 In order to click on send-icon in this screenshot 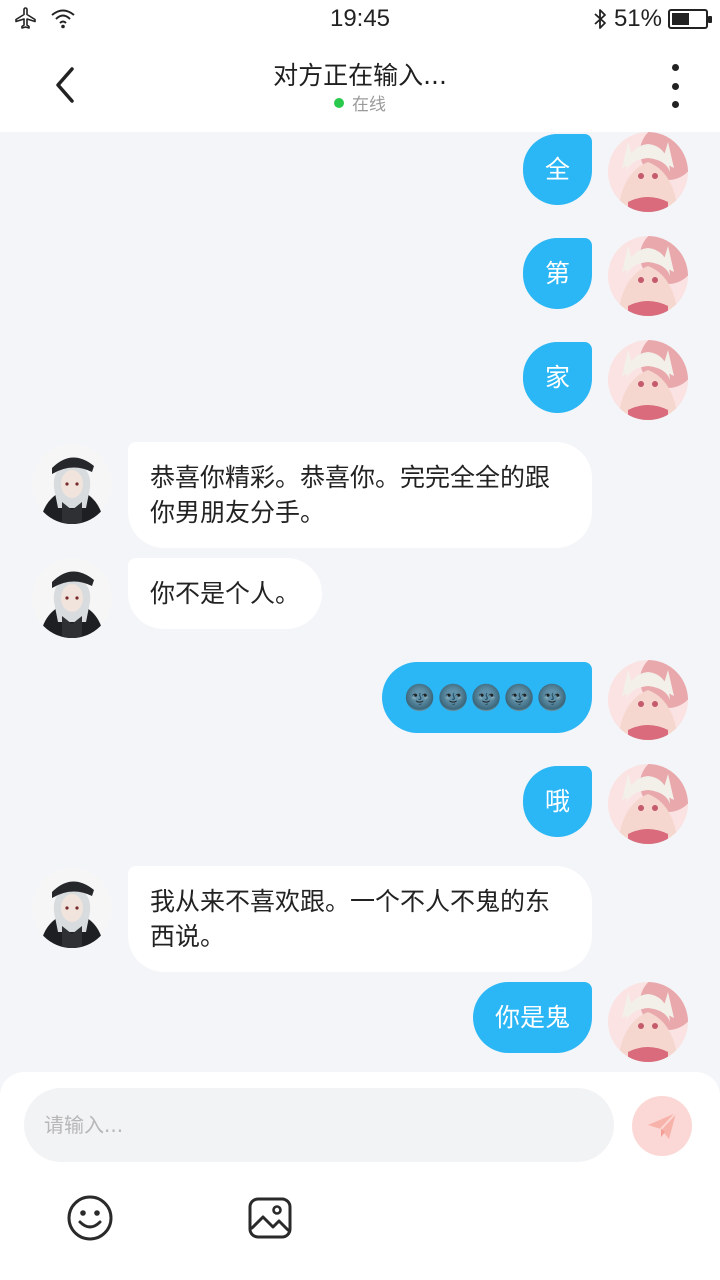, I will do `click(662, 1125)`.